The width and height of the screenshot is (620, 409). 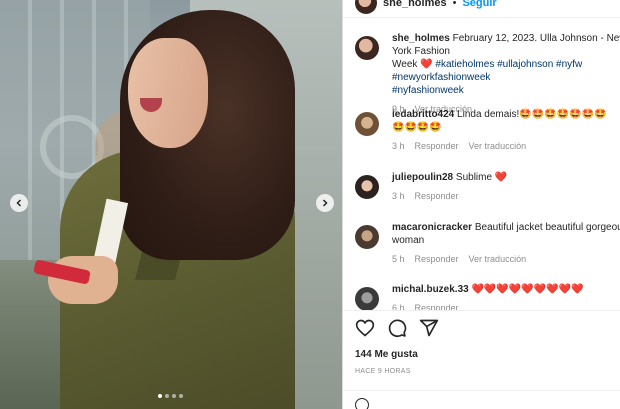 I want to click on comment-username: juliepoulin28, so click(x=422, y=177).